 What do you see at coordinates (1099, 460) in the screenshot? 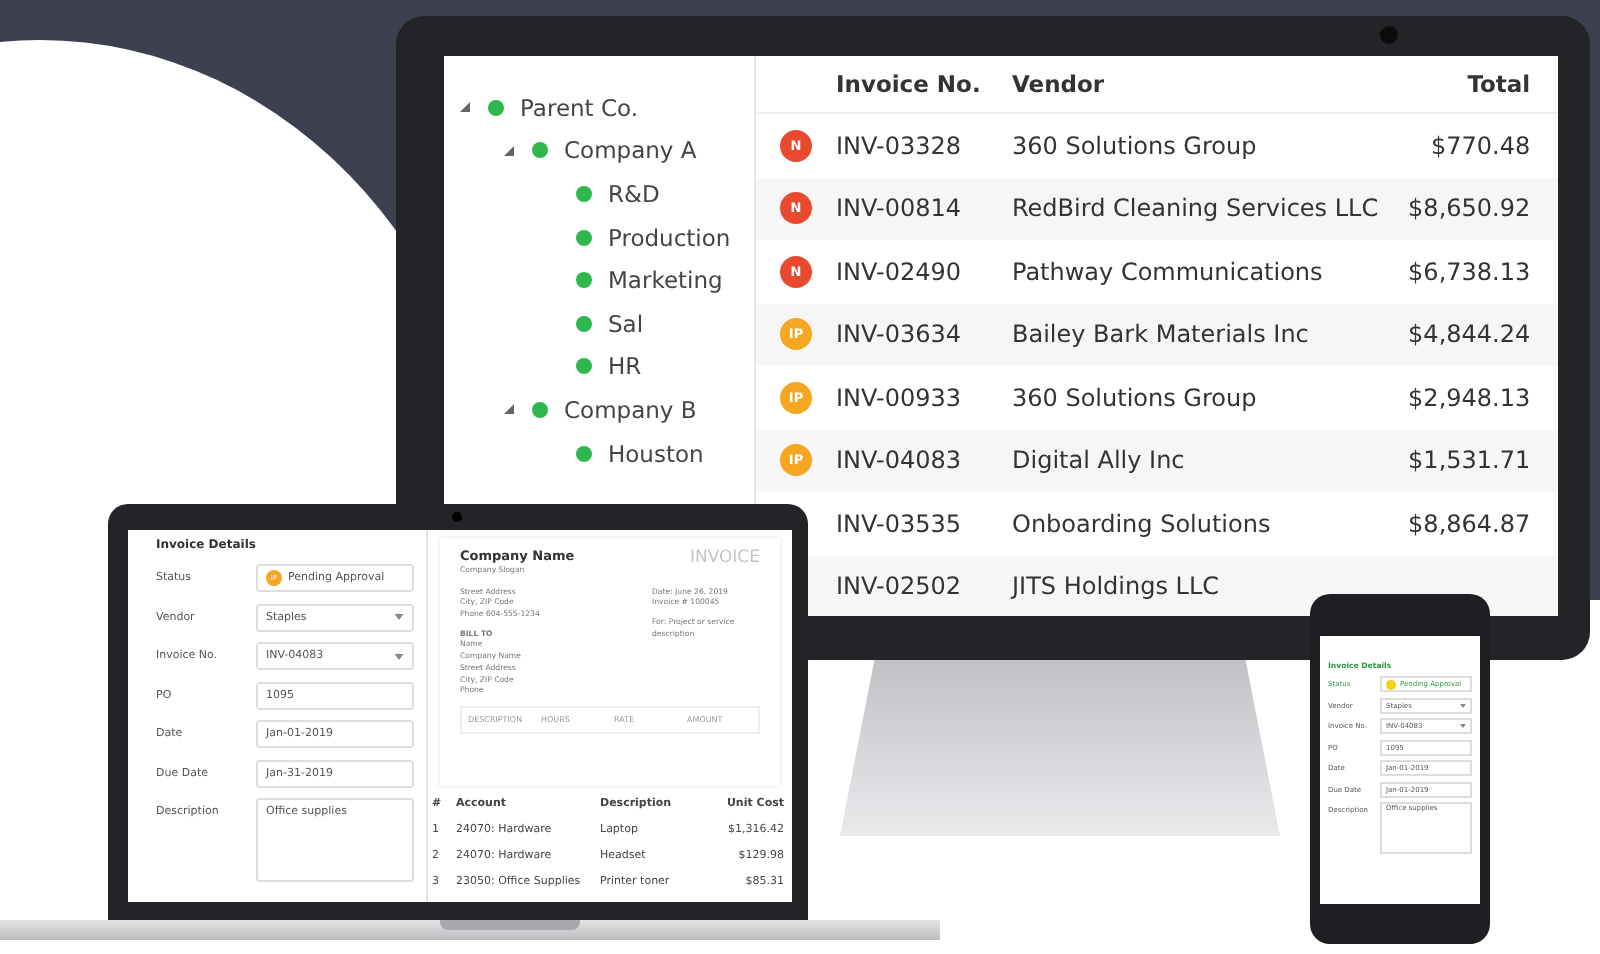
I see `table-cell-text: Digital Ally Inc` at bounding box center [1099, 460].